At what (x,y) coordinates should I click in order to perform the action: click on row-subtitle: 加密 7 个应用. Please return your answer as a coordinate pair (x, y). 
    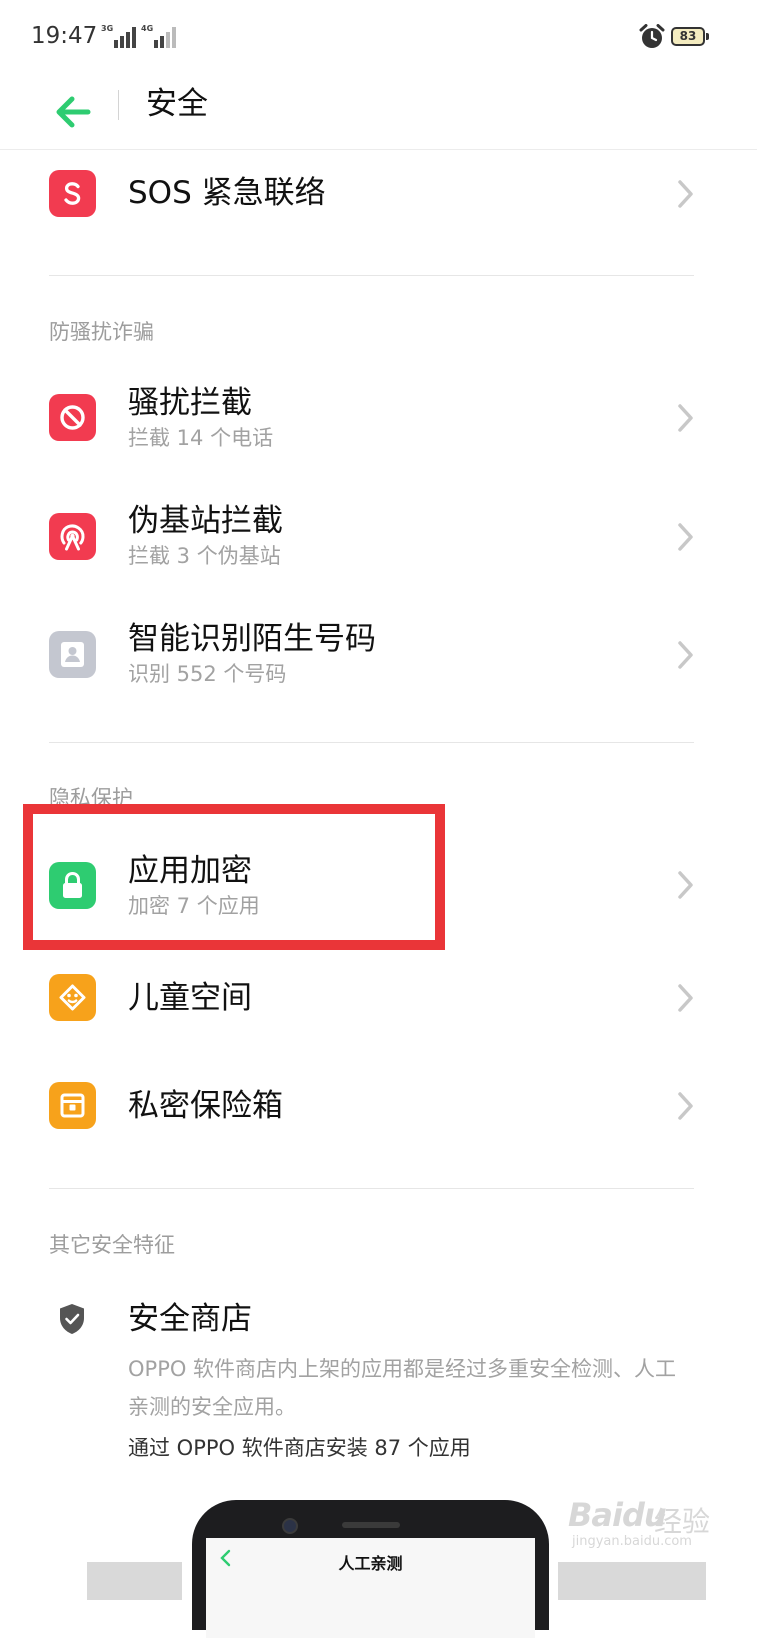
    Looking at the image, I should click on (194, 906).